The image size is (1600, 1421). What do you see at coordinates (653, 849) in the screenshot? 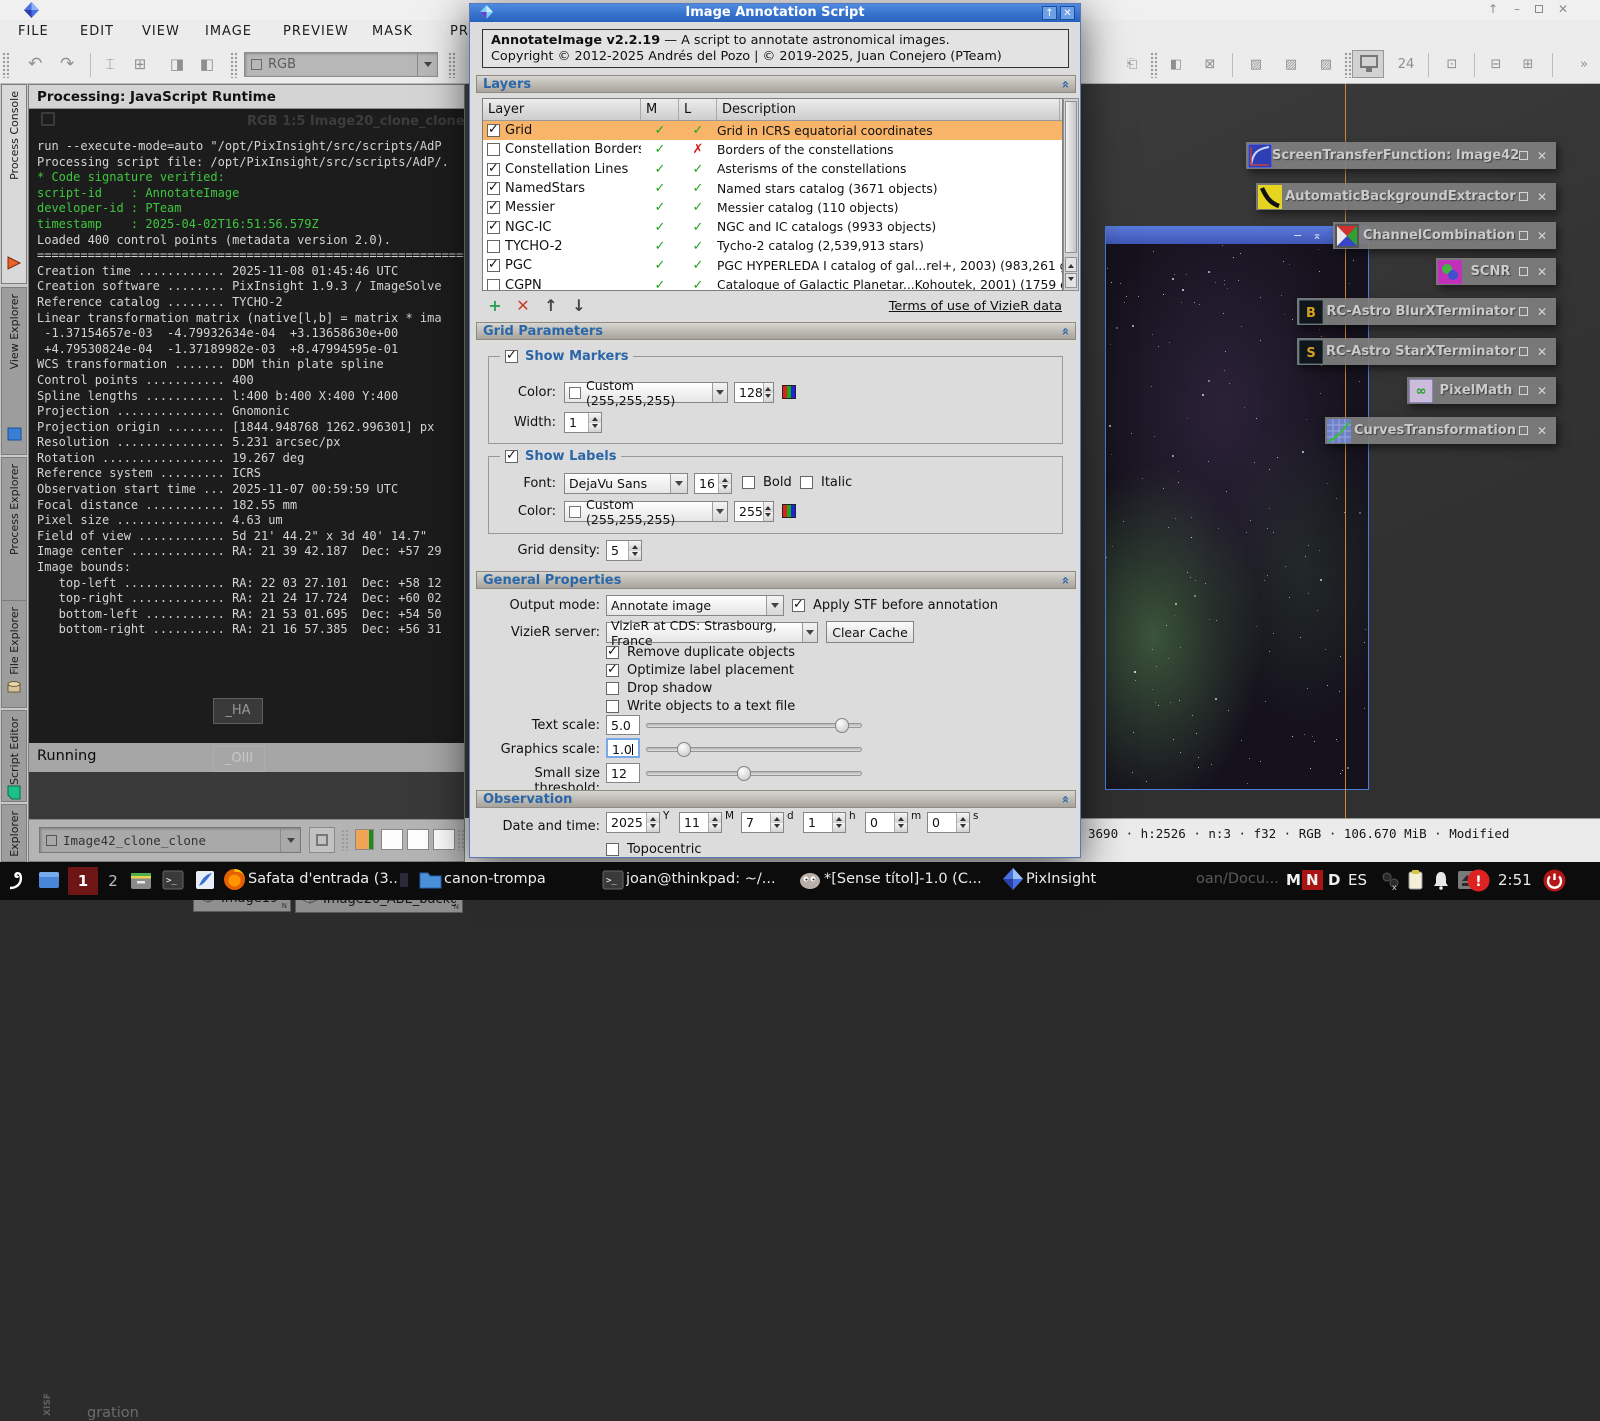
I see `topocentric-option: Topocentric` at bounding box center [653, 849].